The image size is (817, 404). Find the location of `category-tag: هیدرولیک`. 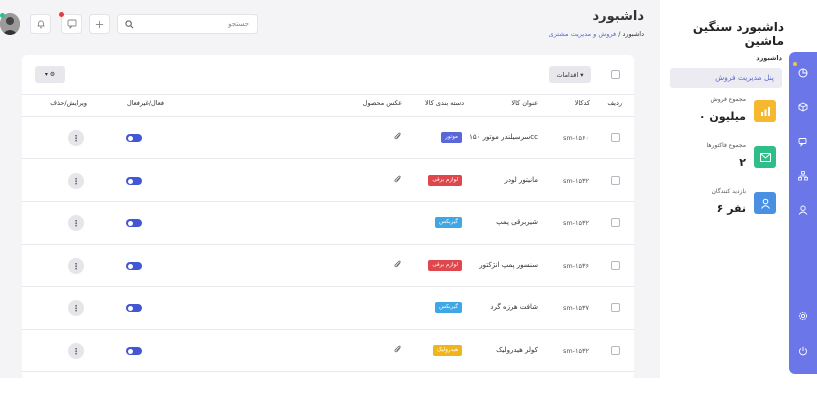

category-tag: هیدرولیک is located at coordinates (447, 350).